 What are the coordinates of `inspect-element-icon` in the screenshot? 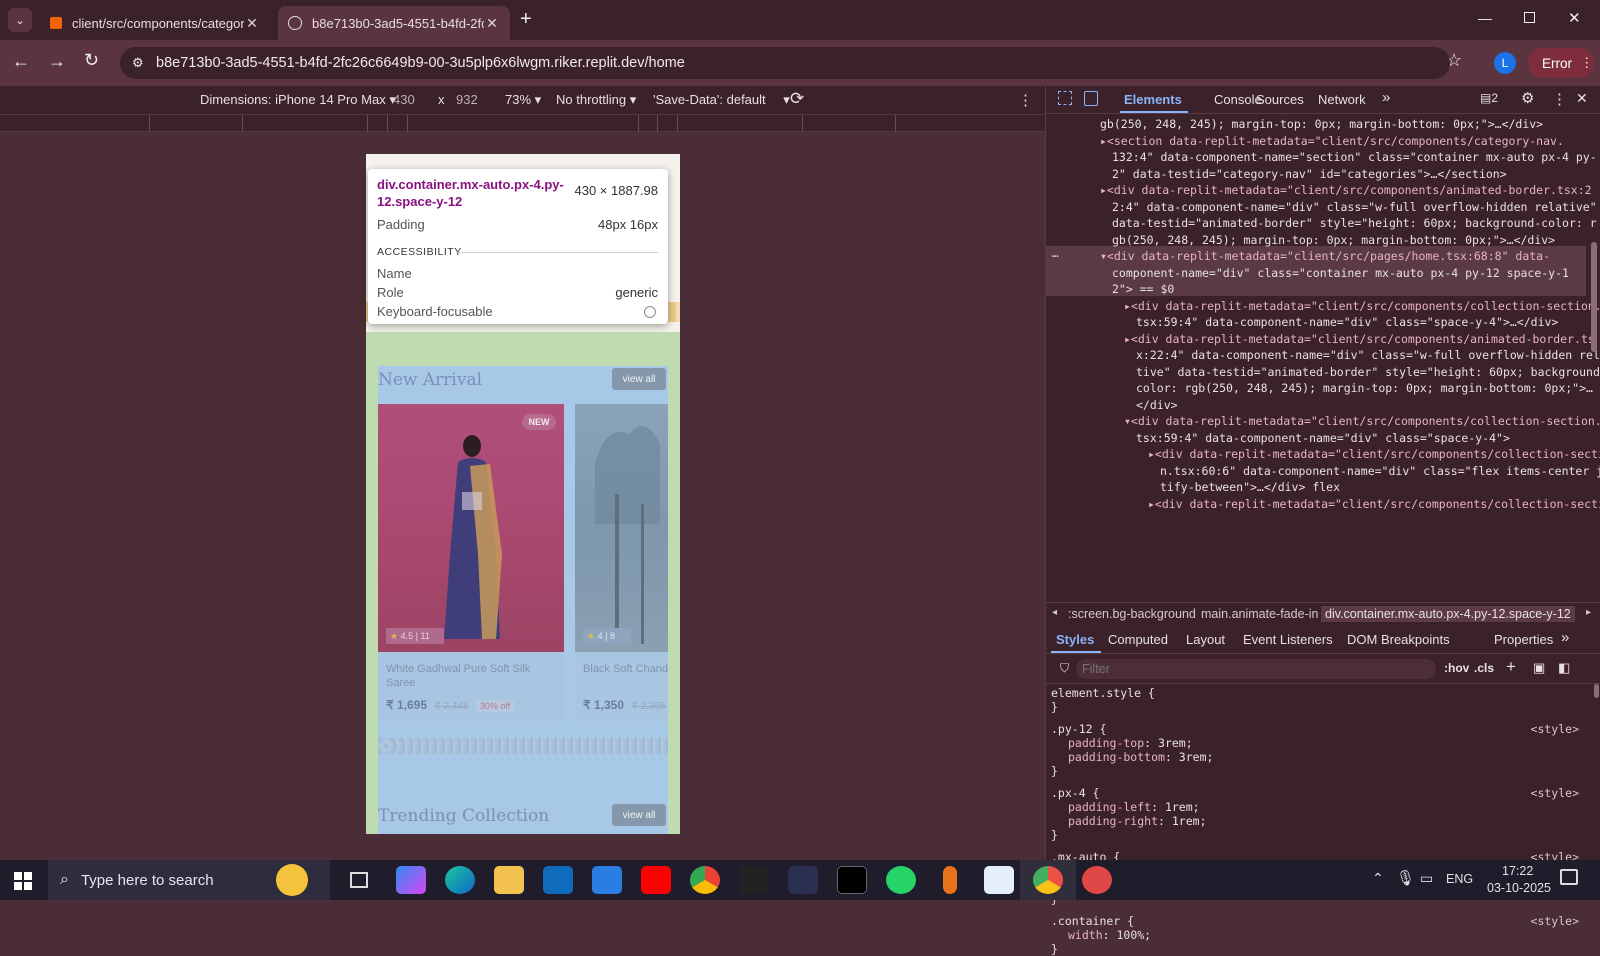 It's located at (1065, 98).